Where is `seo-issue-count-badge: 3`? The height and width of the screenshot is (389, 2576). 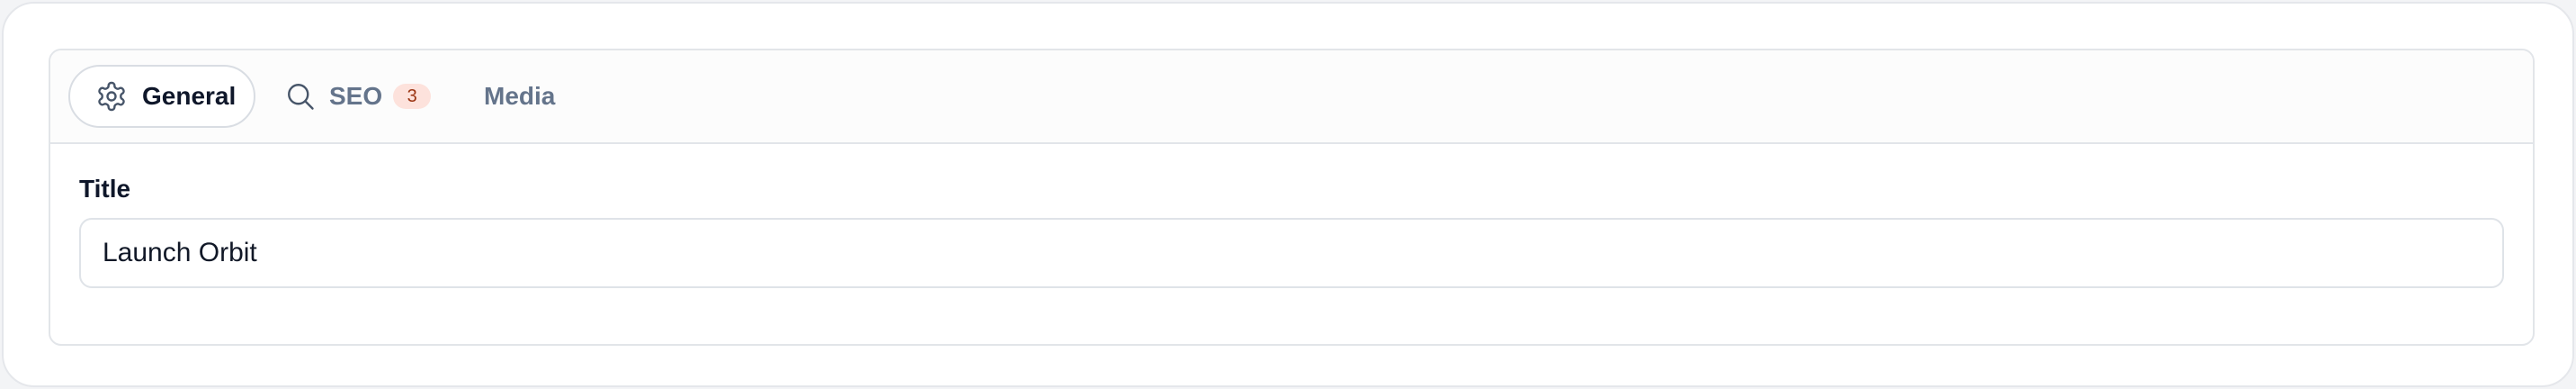
seo-issue-count-badge: 3 is located at coordinates (412, 97).